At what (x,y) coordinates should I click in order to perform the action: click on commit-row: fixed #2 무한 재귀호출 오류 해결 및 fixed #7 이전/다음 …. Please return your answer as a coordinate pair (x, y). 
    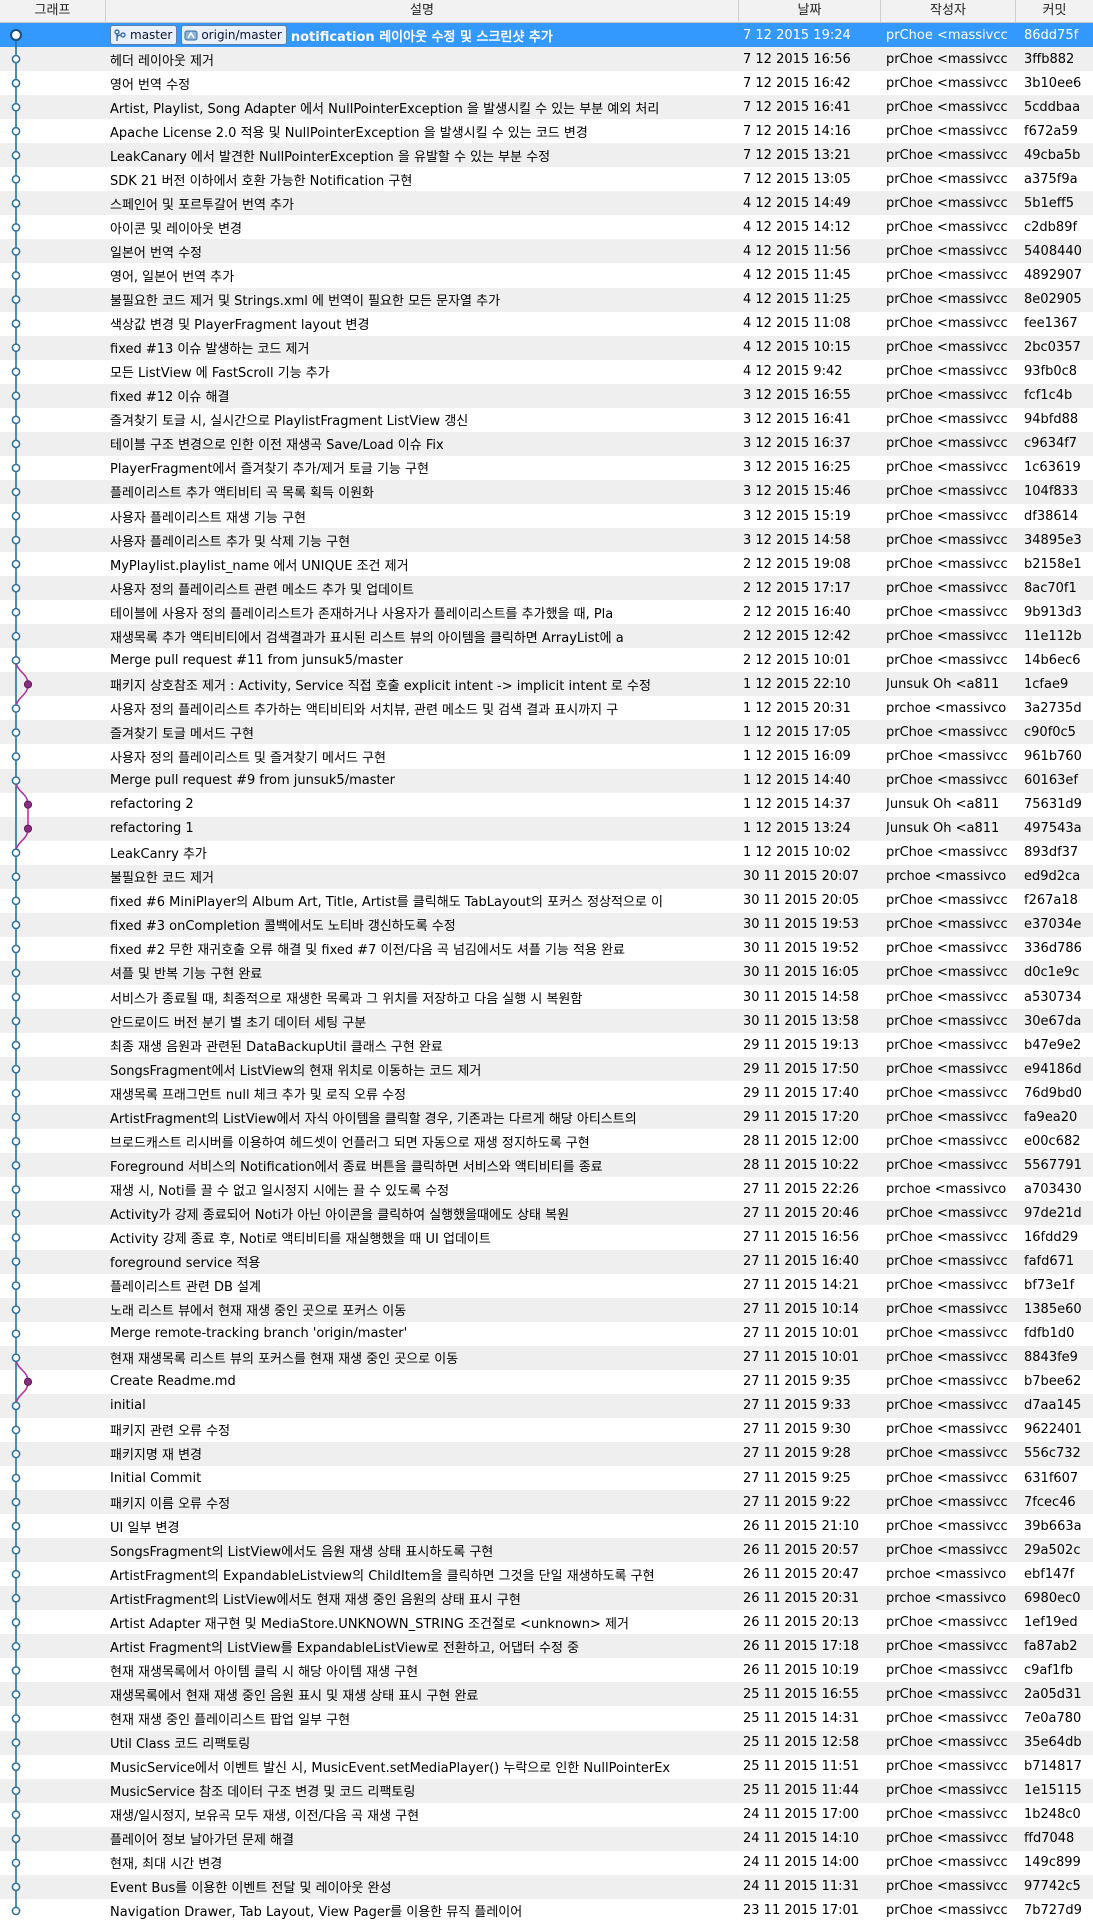
    Looking at the image, I should click on (546, 949).